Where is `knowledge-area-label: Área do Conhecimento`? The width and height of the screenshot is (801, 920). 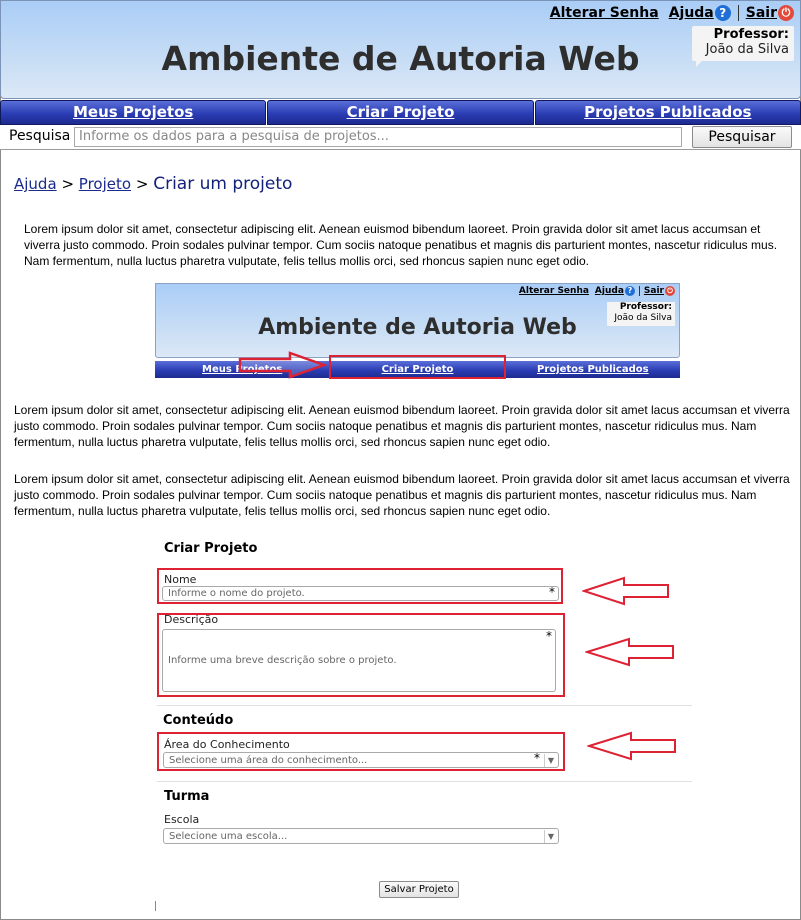 knowledge-area-label: Área do Conhecimento is located at coordinates (227, 744).